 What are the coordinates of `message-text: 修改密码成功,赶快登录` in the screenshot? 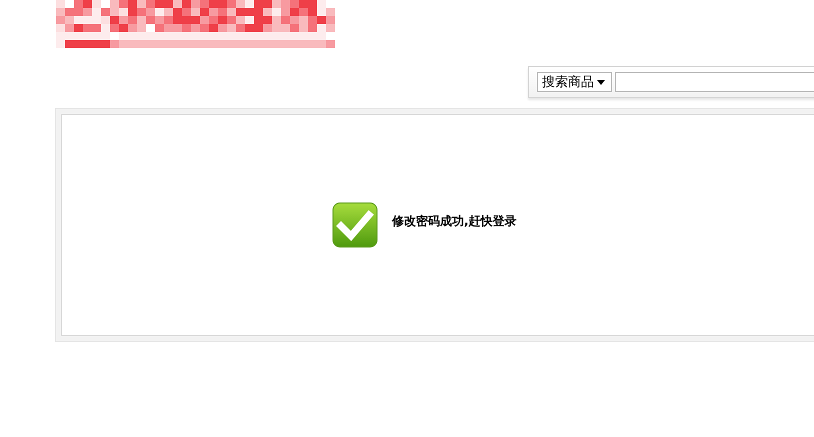 It's located at (454, 221).